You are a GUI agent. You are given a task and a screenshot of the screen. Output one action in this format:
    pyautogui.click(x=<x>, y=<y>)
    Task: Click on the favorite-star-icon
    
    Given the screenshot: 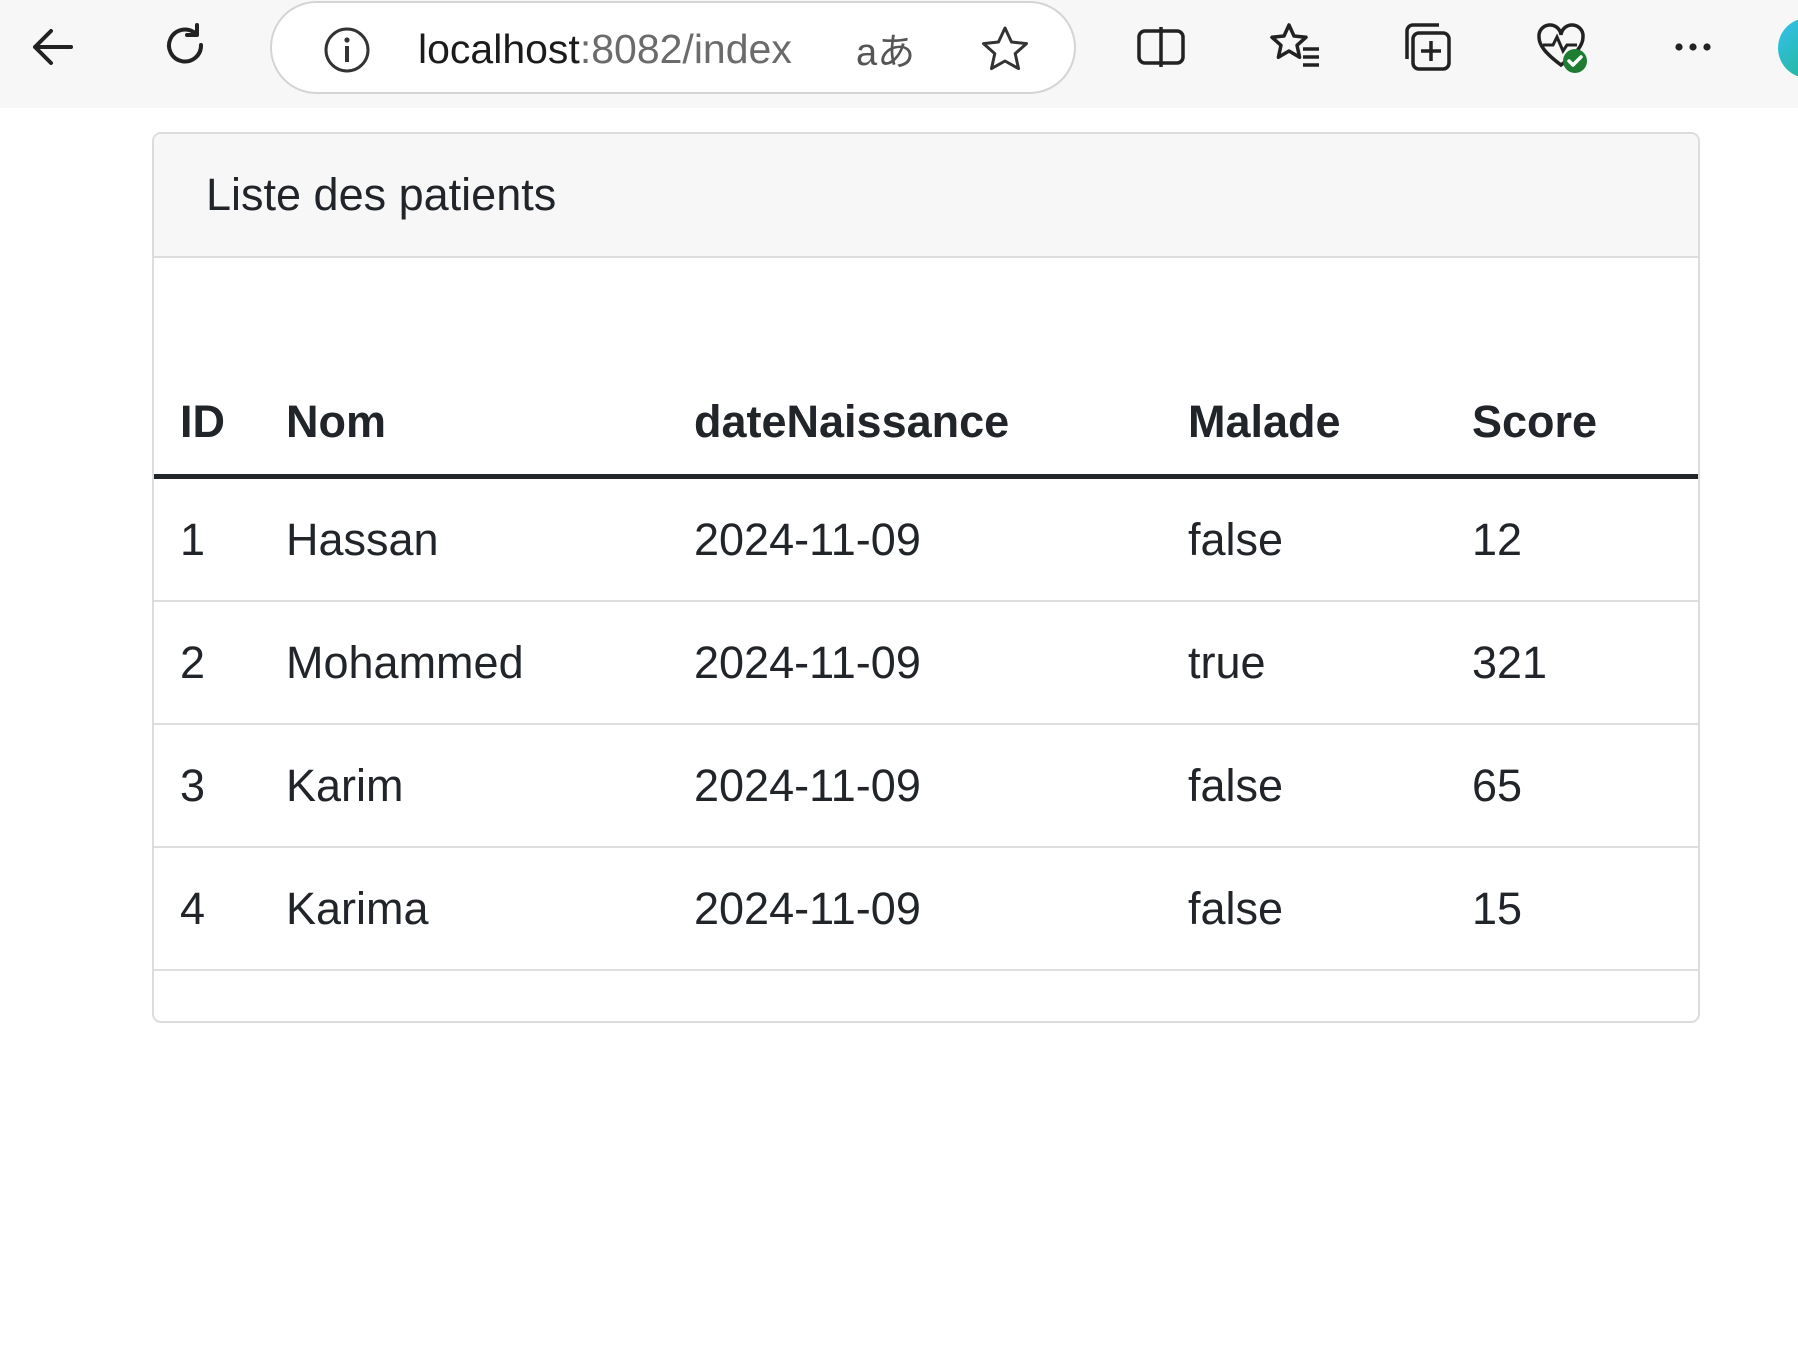 What is the action you would take?
    pyautogui.click(x=1005, y=50)
    